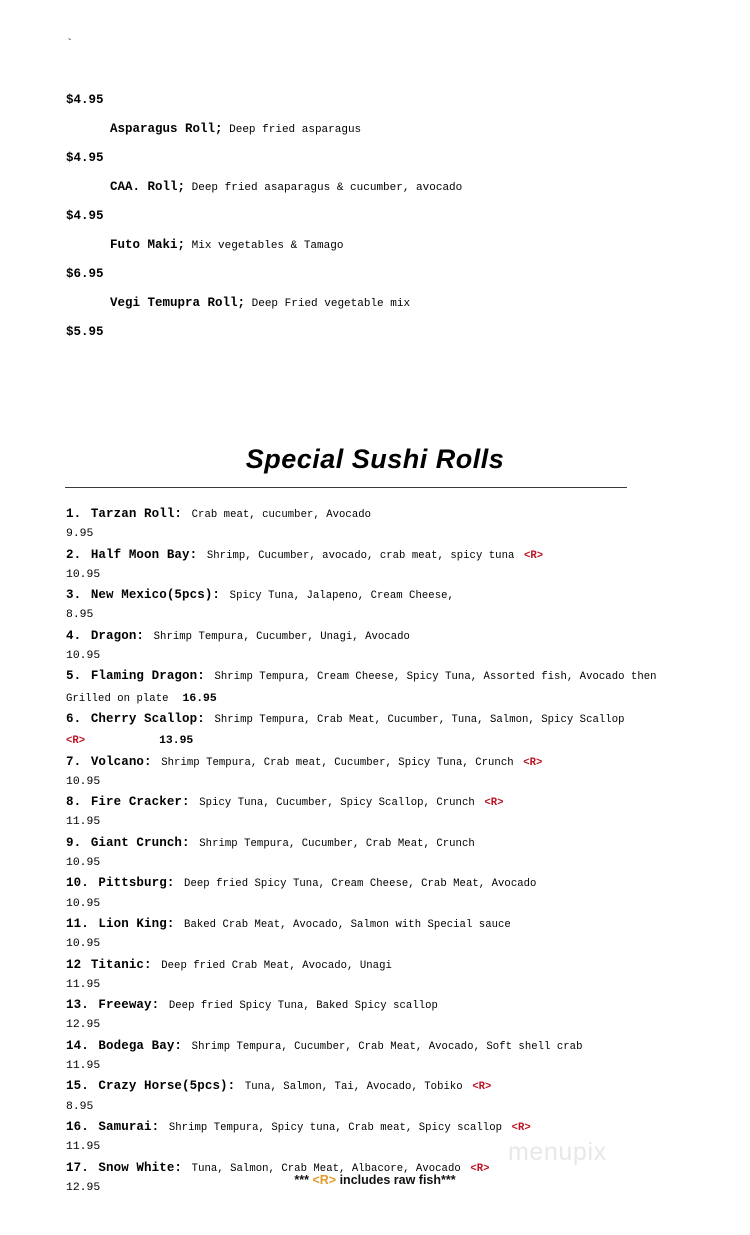 The image size is (750, 1235). I want to click on roll-item-number: 7., so click(74, 761).